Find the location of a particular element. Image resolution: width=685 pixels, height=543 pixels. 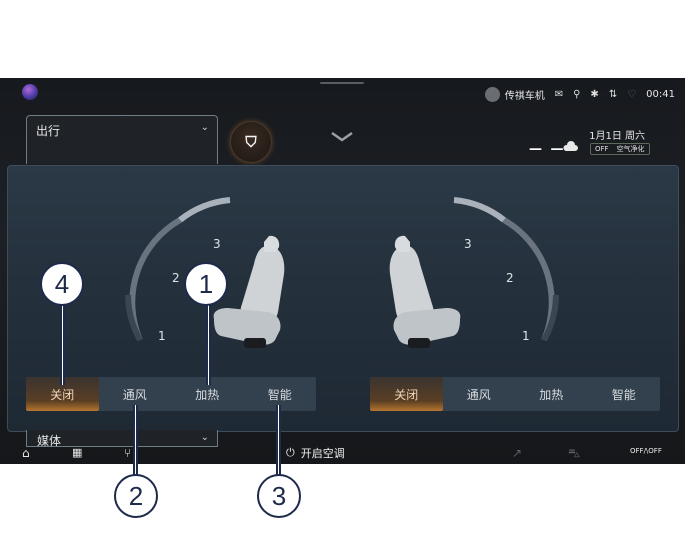

callout-1: 1 is located at coordinates (206, 284).